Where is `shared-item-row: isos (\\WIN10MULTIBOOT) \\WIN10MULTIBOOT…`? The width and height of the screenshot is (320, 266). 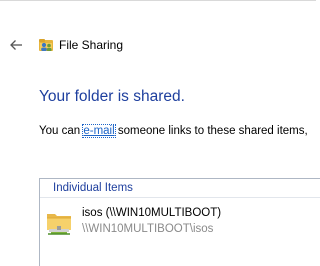
shared-item-row: isos (\\WIN10MULTIBOOT) \\WIN10MULTIBOOT… is located at coordinates (182, 224).